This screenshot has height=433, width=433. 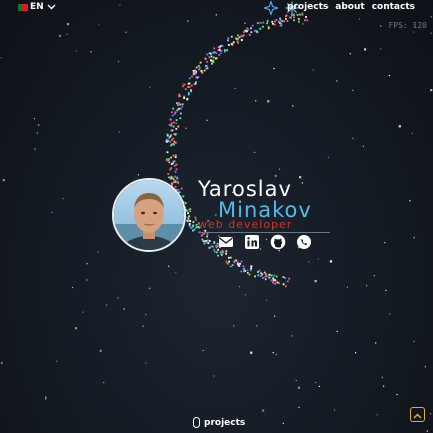 I want to click on sparkle-icon, so click(x=271, y=8).